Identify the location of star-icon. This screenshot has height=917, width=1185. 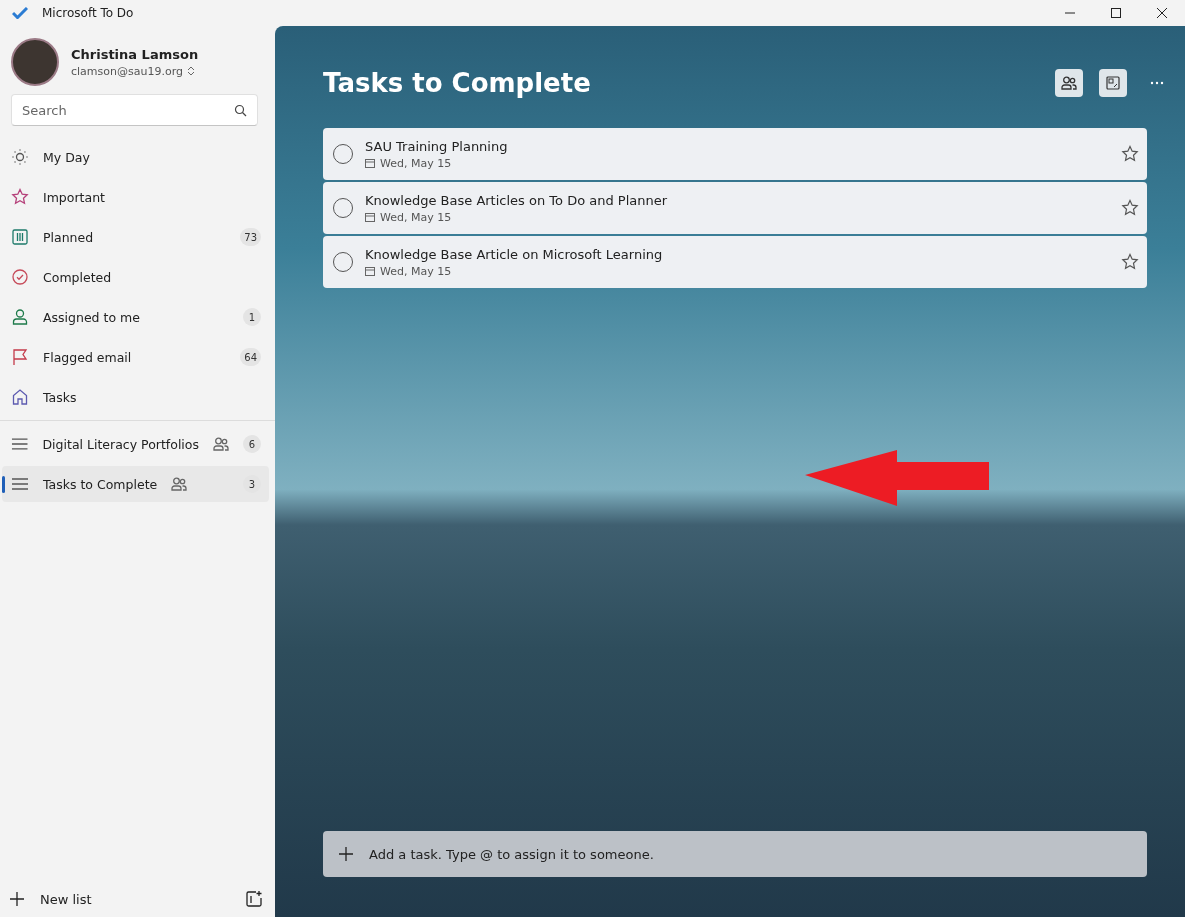
(20, 197).